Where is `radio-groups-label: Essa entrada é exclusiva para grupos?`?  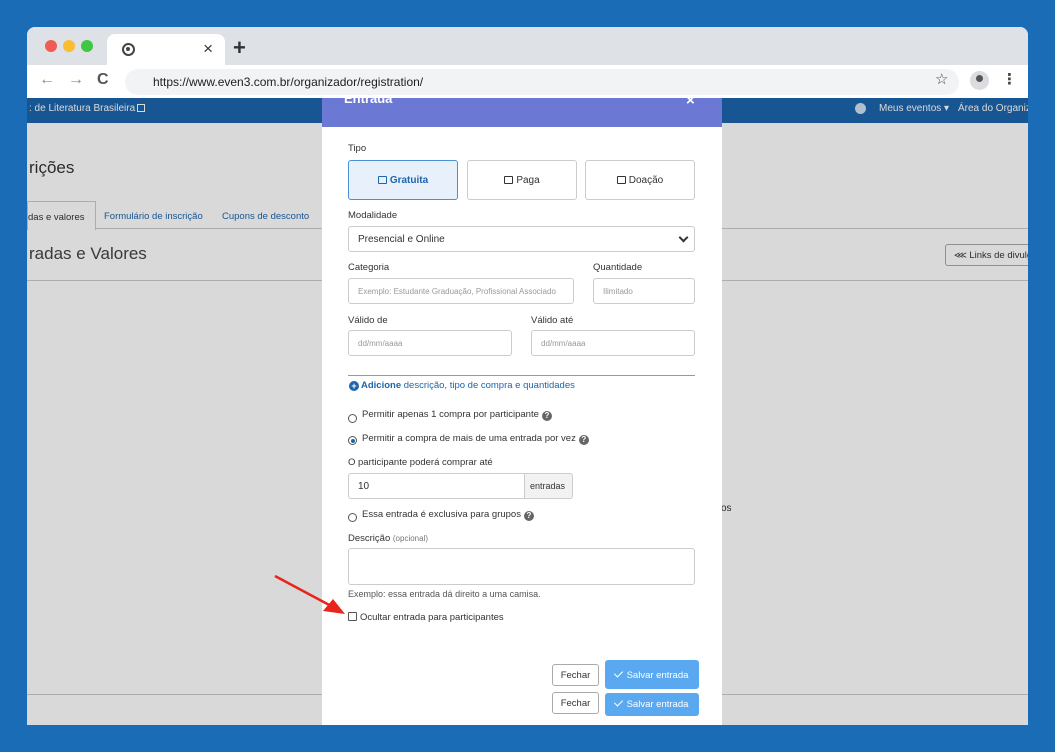 radio-groups-label: Essa entrada é exclusiva para grupos? is located at coordinates (448, 515).